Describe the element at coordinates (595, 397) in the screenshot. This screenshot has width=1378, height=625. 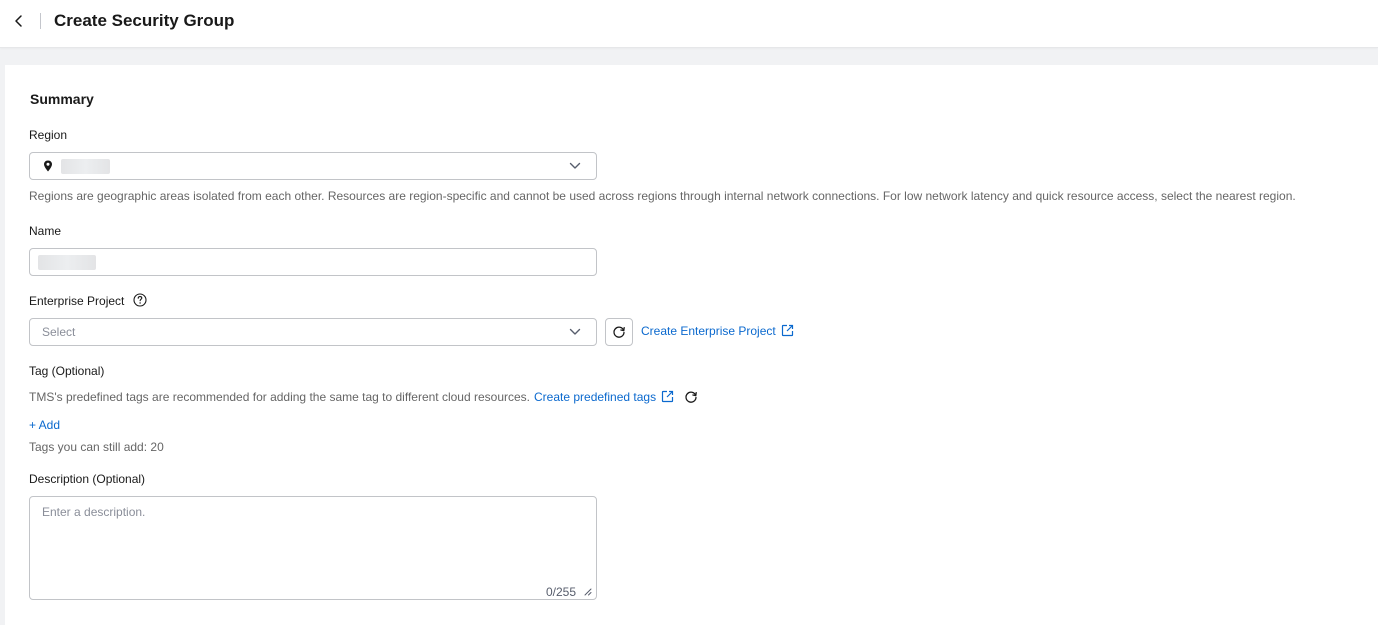
I see `create-predefined-tags-link: Create predefined tags` at that location.